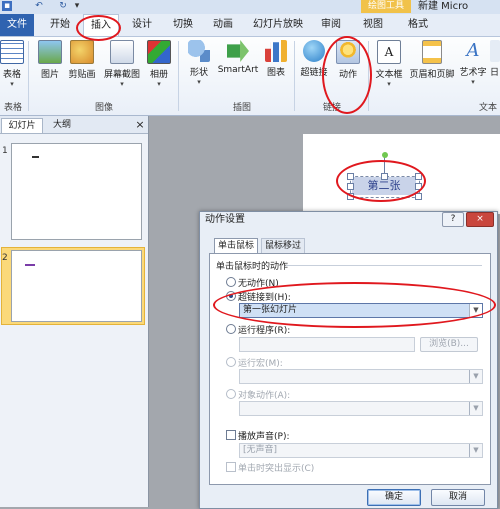  I want to click on header-footer-button: 页眉和页脚, so click(432, 60).